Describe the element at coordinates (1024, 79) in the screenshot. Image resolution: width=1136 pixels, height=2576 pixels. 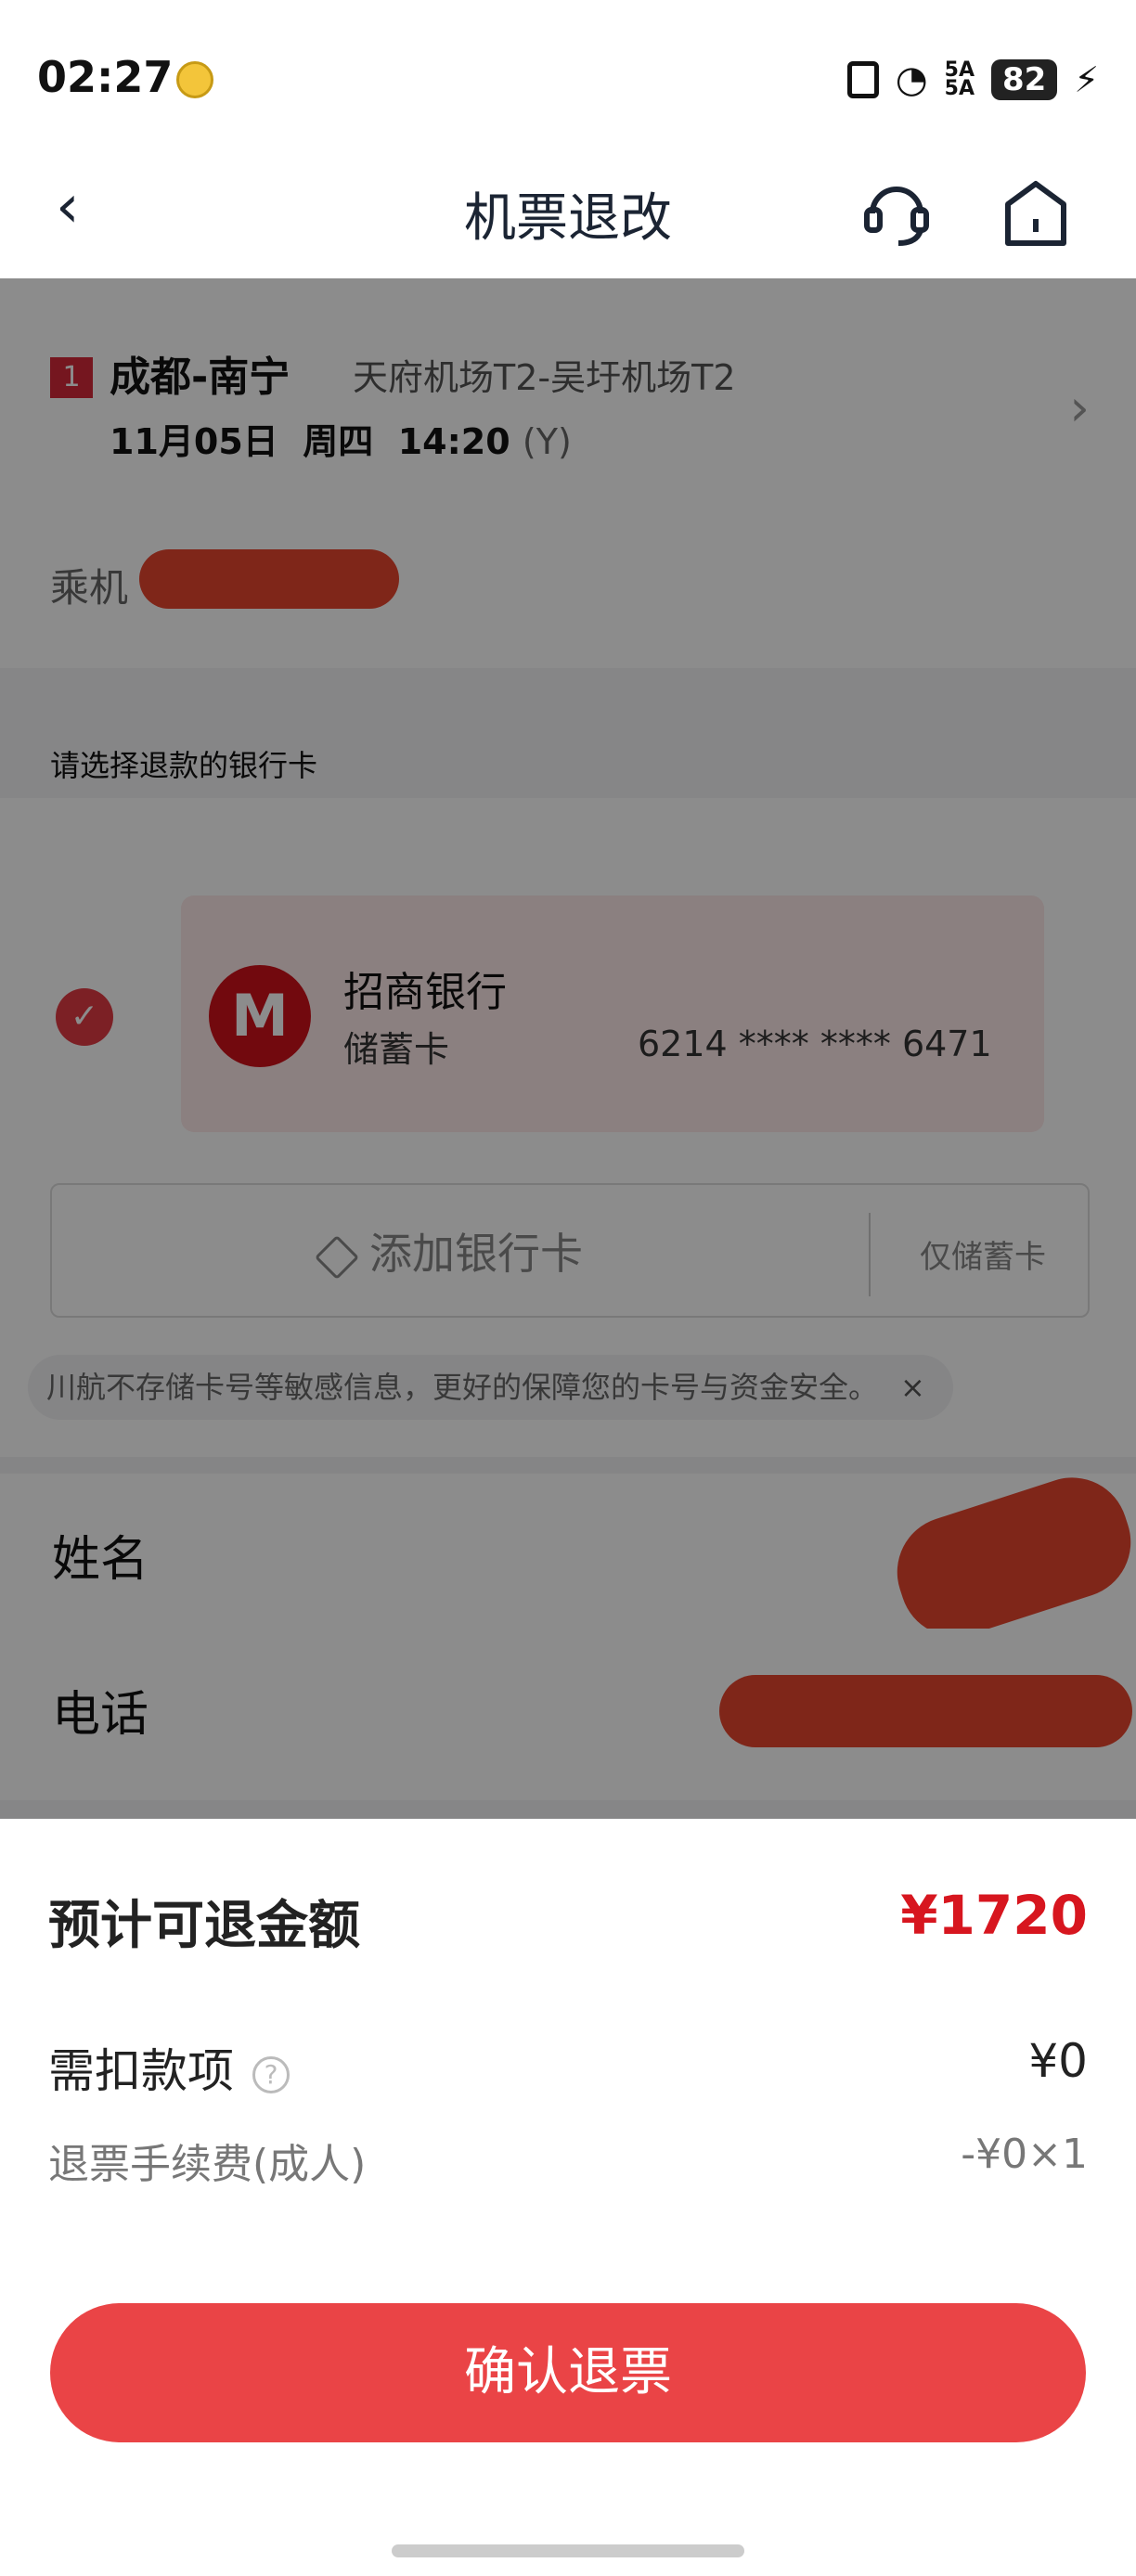
I see `battery-icon: 82` at that location.